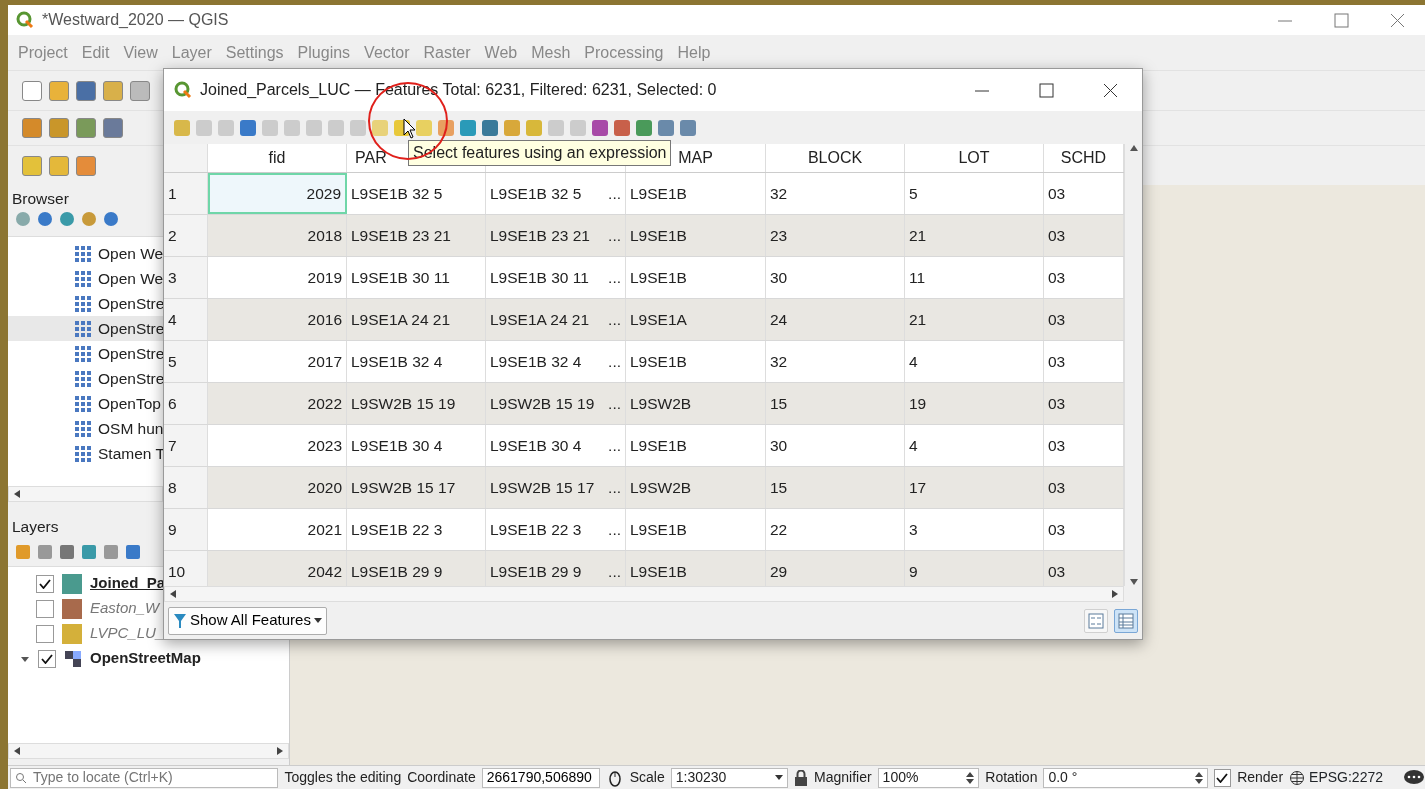 The width and height of the screenshot is (1425, 789). What do you see at coordinates (277, 361) in the screenshot?
I see `table-cell: 2017` at bounding box center [277, 361].